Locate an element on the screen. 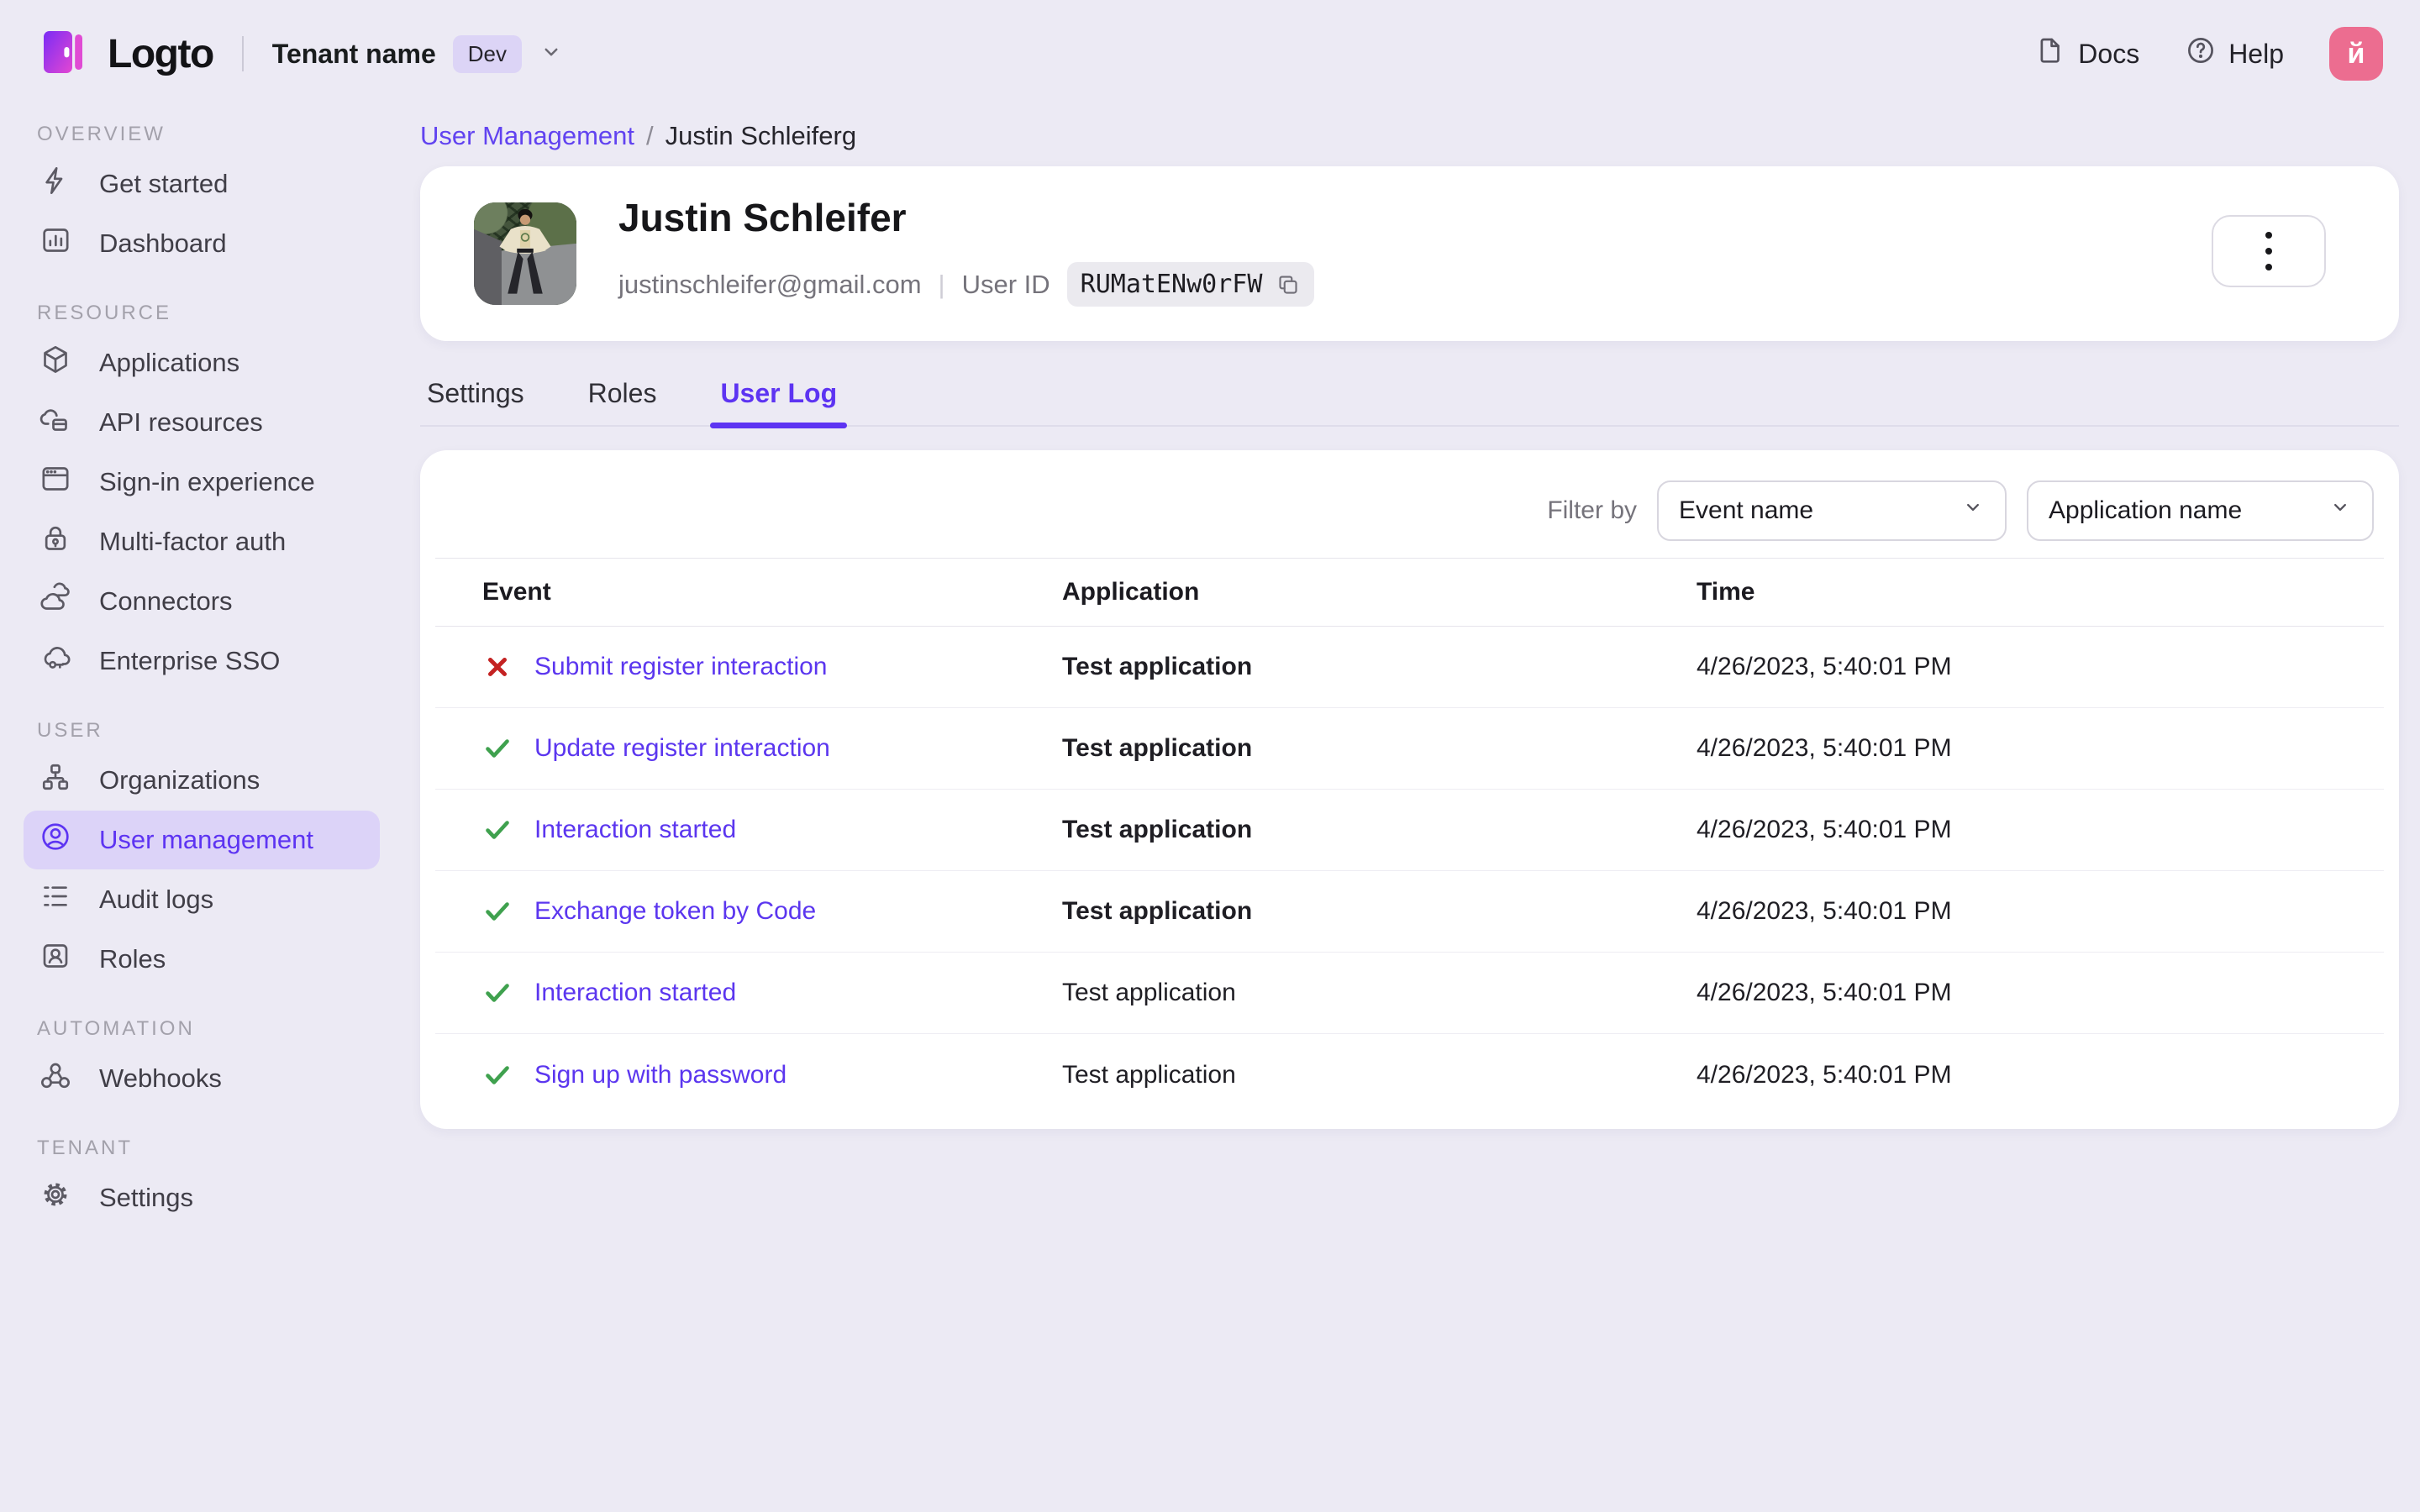  webhook-icon is located at coordinates (55, 1078).